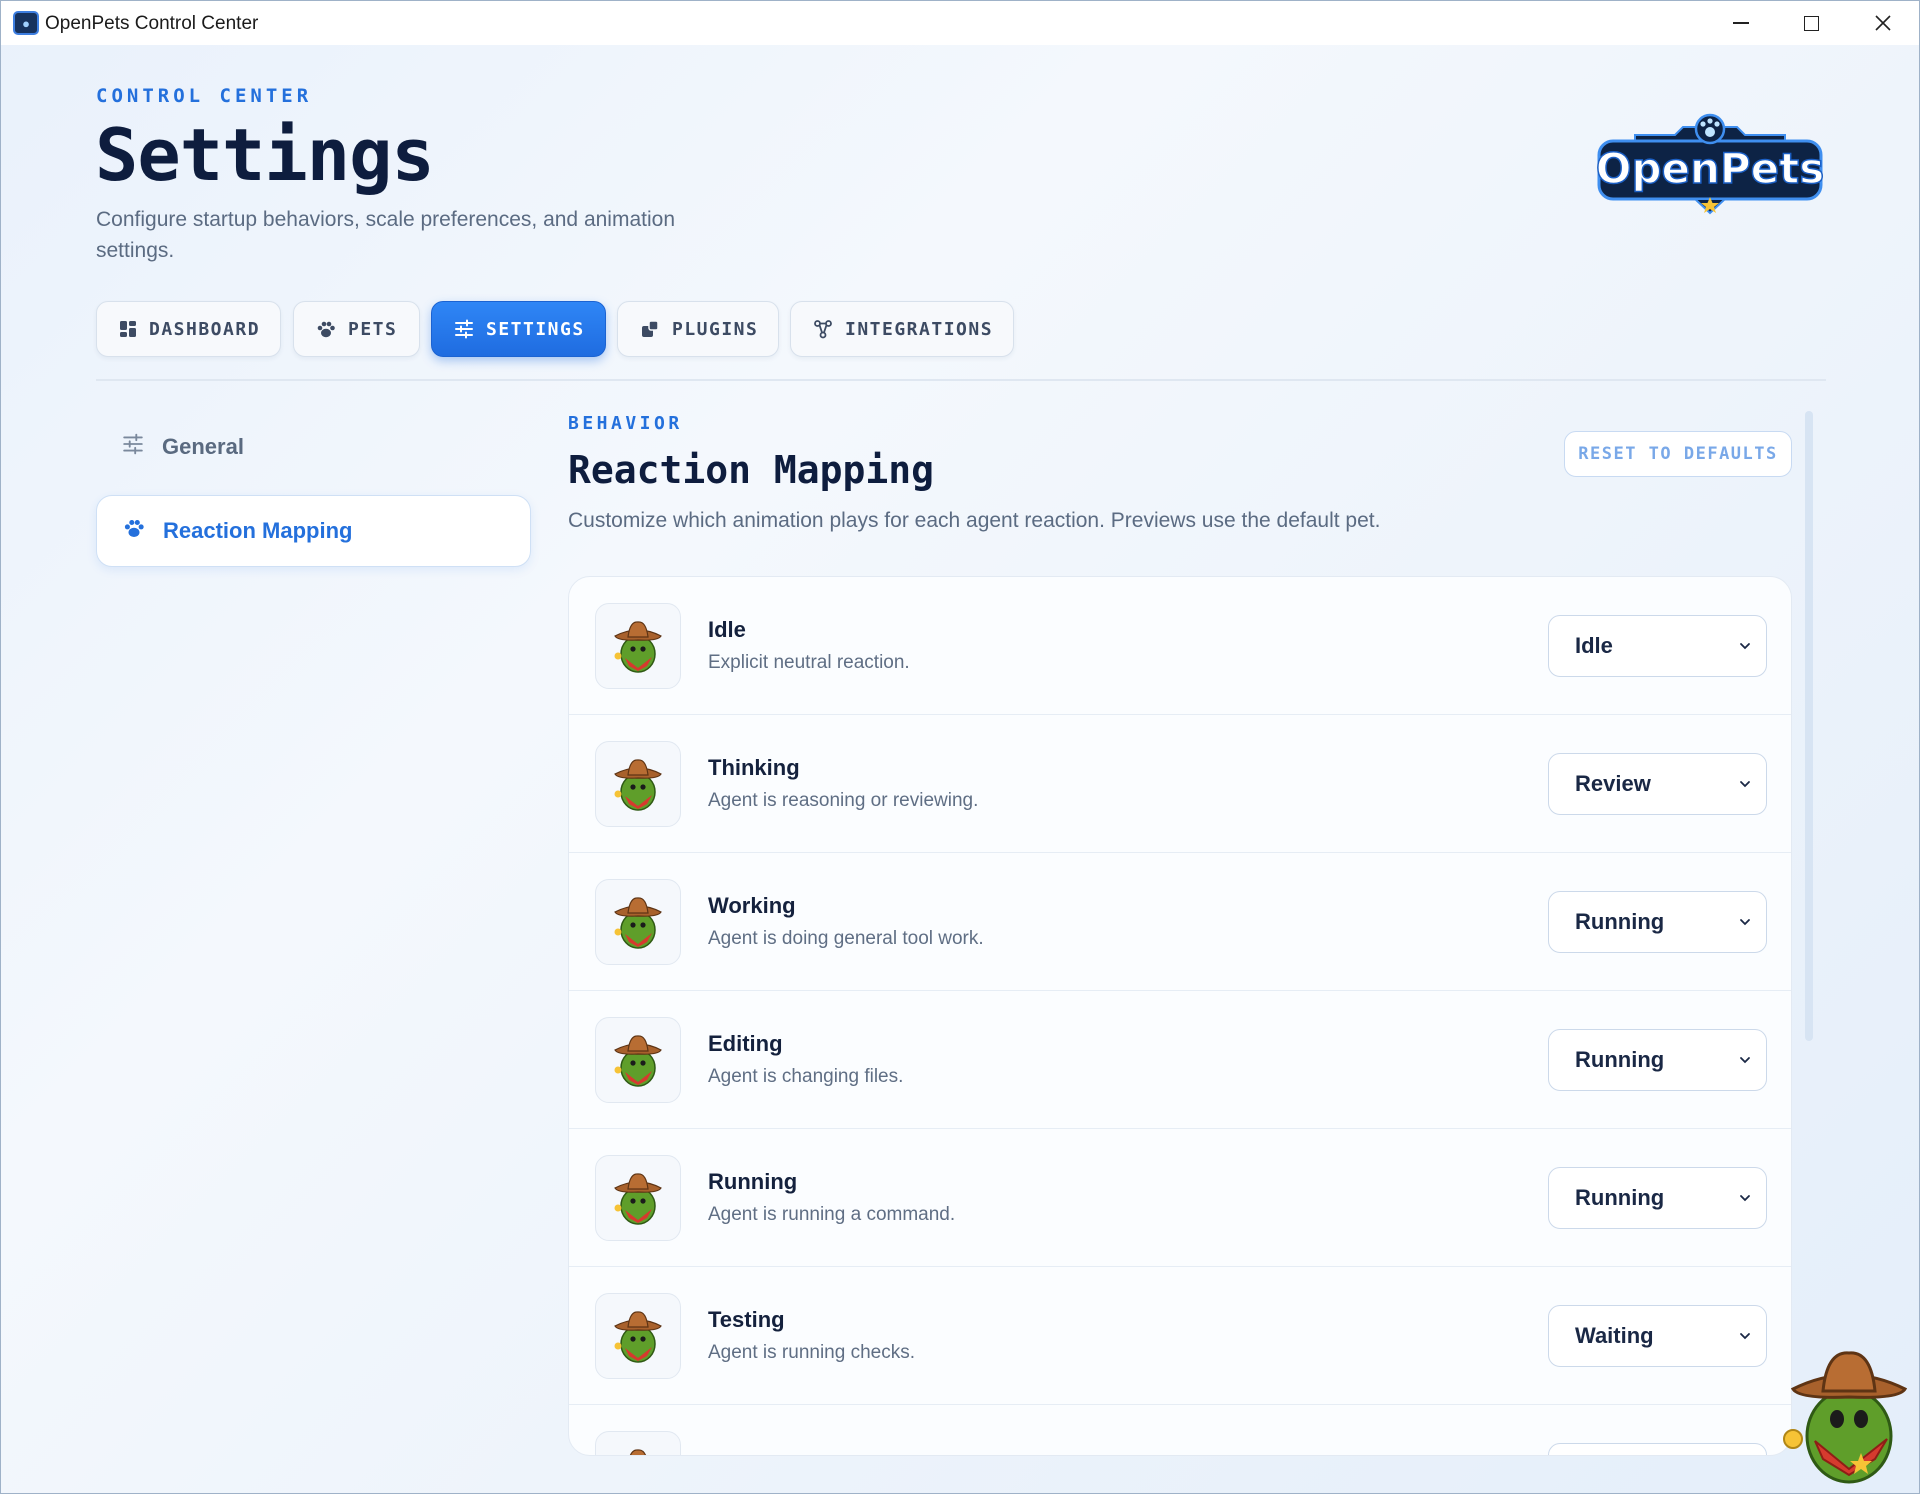 The image size is (1920, 1494). I want to click on tab-plugins: PLUGINS, so click(698, 329).